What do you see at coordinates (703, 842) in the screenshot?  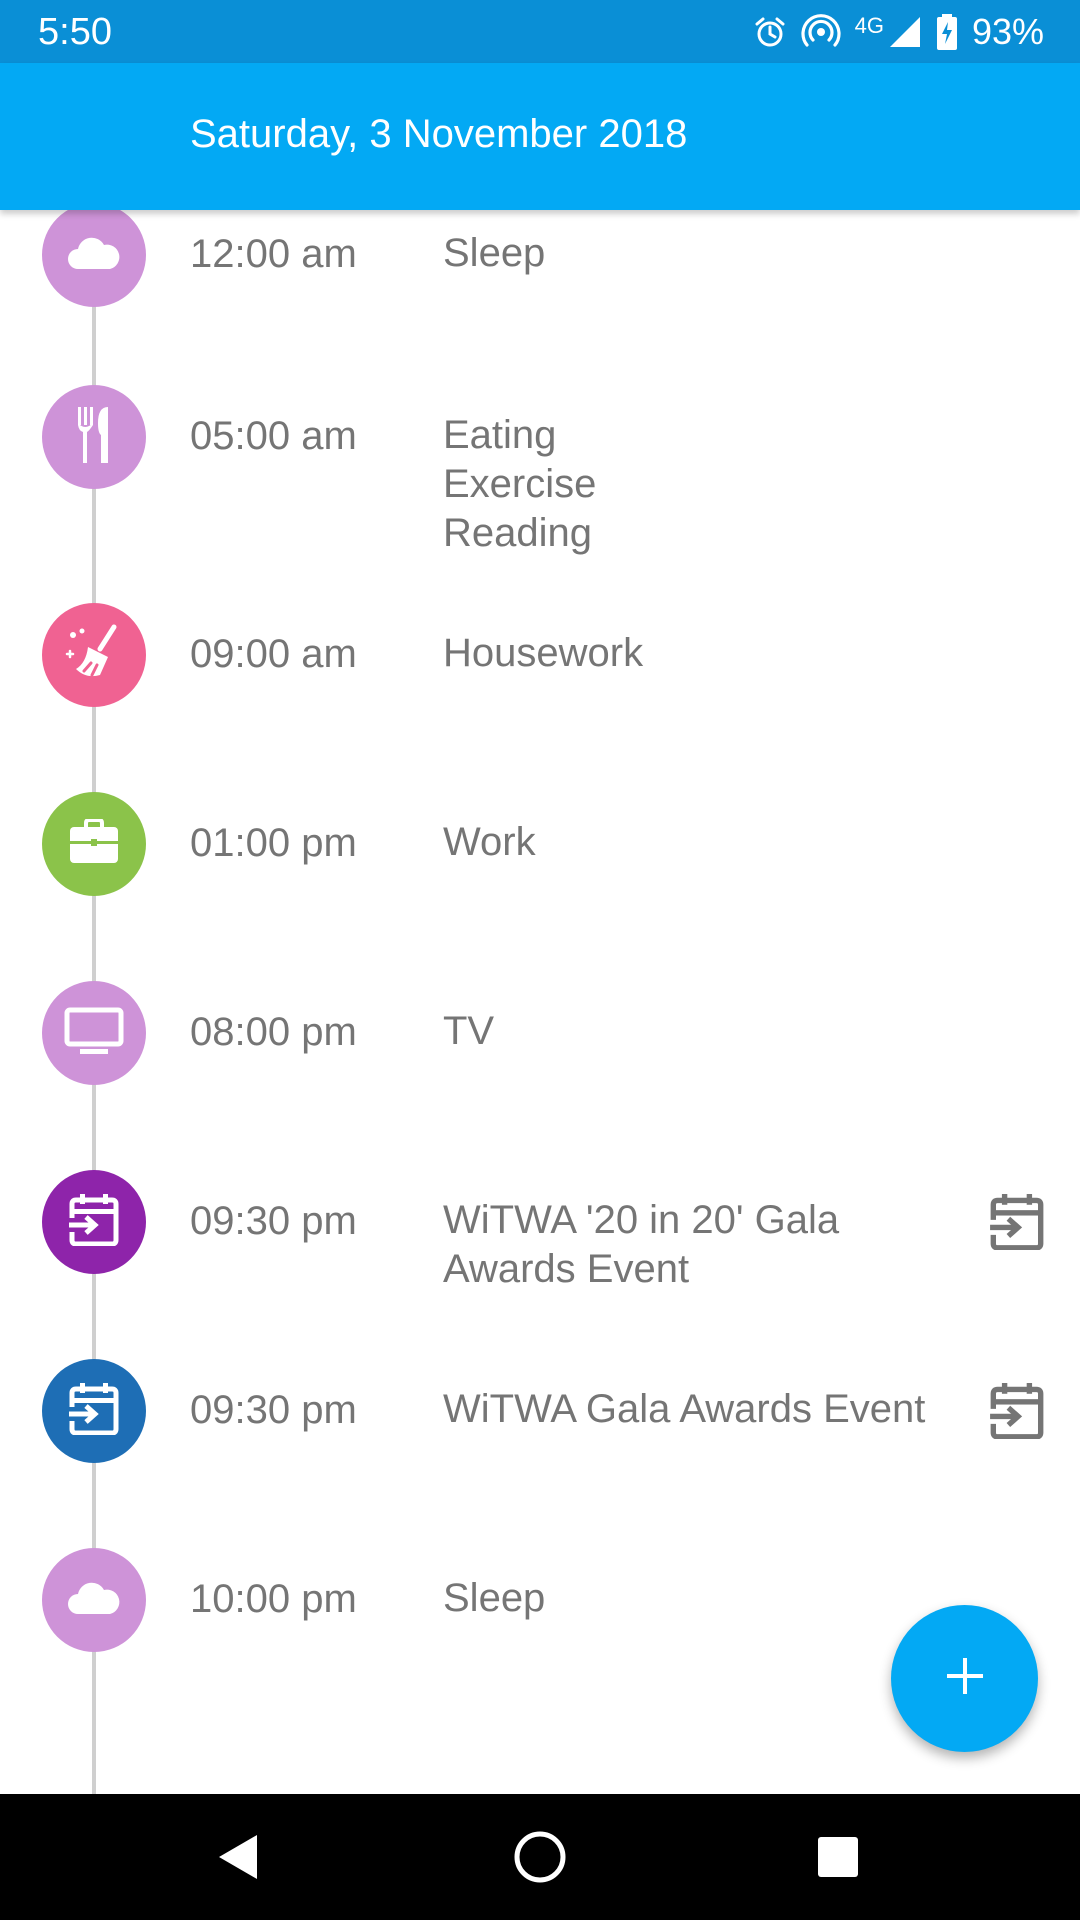 I see `item-labels: Work` at bounding box center [703, 842].